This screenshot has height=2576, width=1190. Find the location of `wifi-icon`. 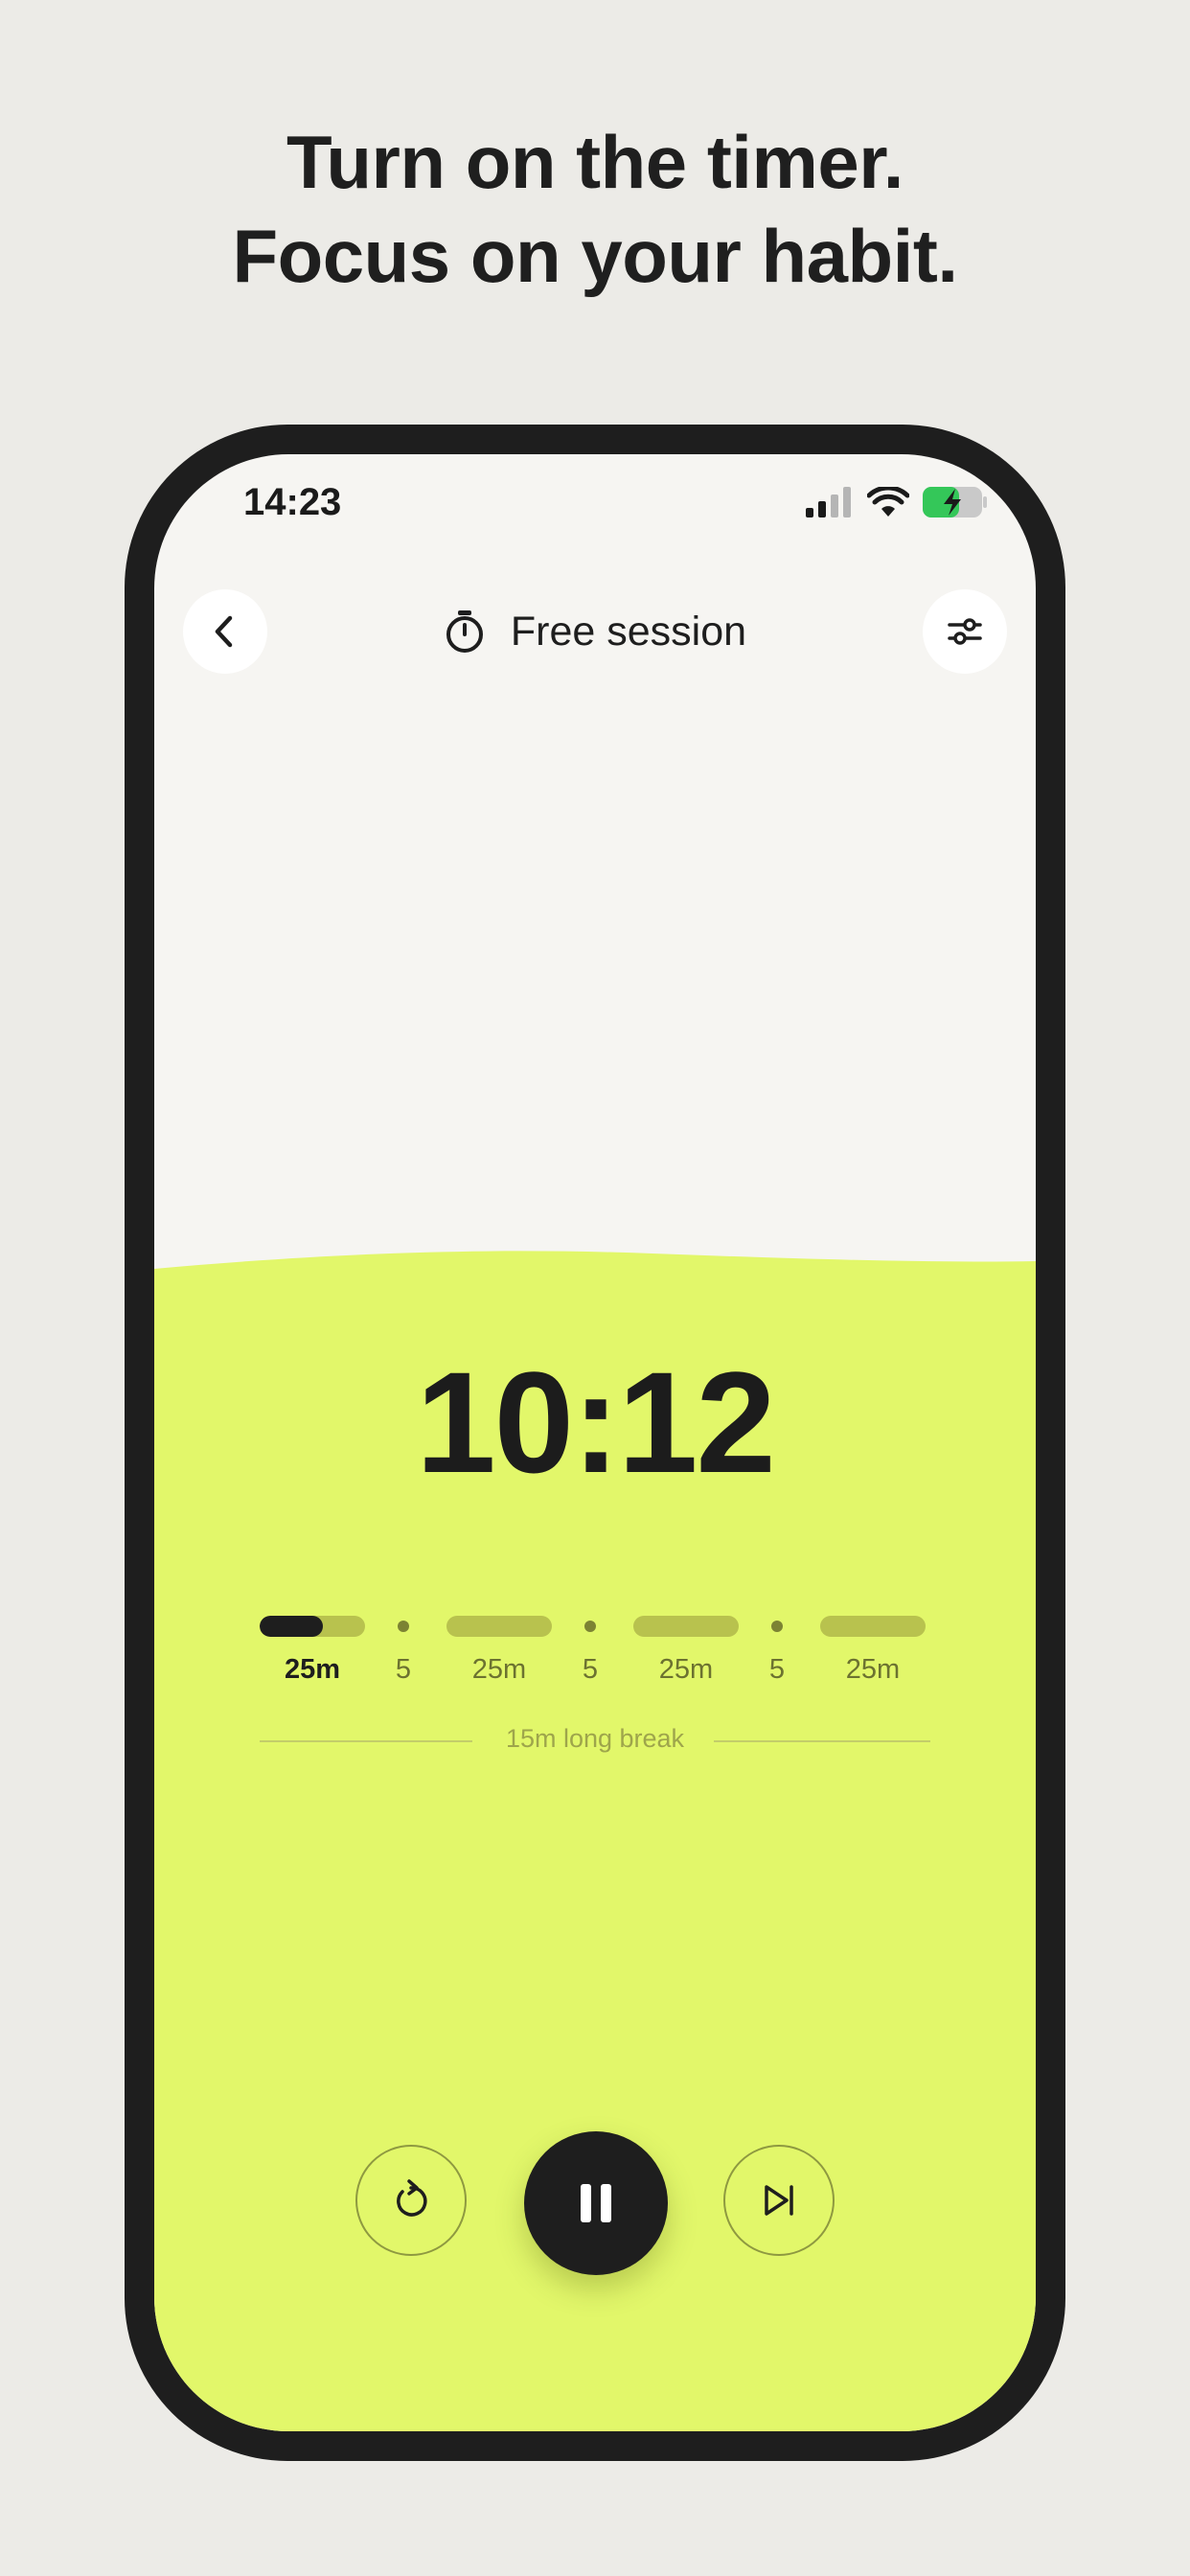

wifi-icon is located at coordinates (888, 502).